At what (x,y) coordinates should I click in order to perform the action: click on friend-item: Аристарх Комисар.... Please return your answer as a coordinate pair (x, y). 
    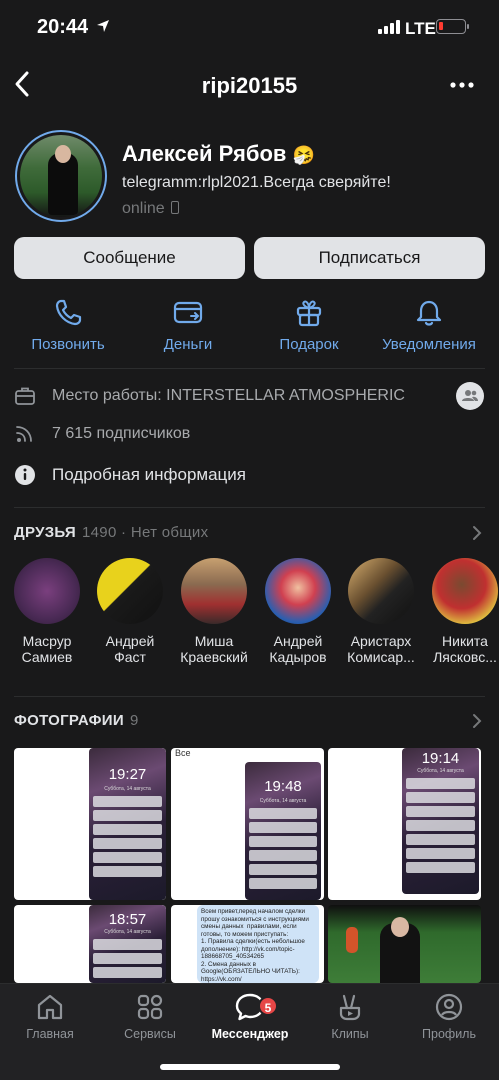
    Looking at the image, I should click on (381, 611).